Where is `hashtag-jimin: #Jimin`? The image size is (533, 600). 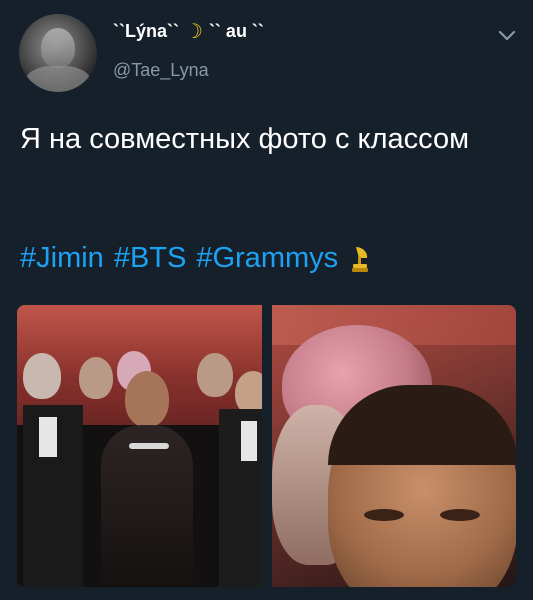
hashtag-jimin: #Jimin is located at coordinates (62, 258).